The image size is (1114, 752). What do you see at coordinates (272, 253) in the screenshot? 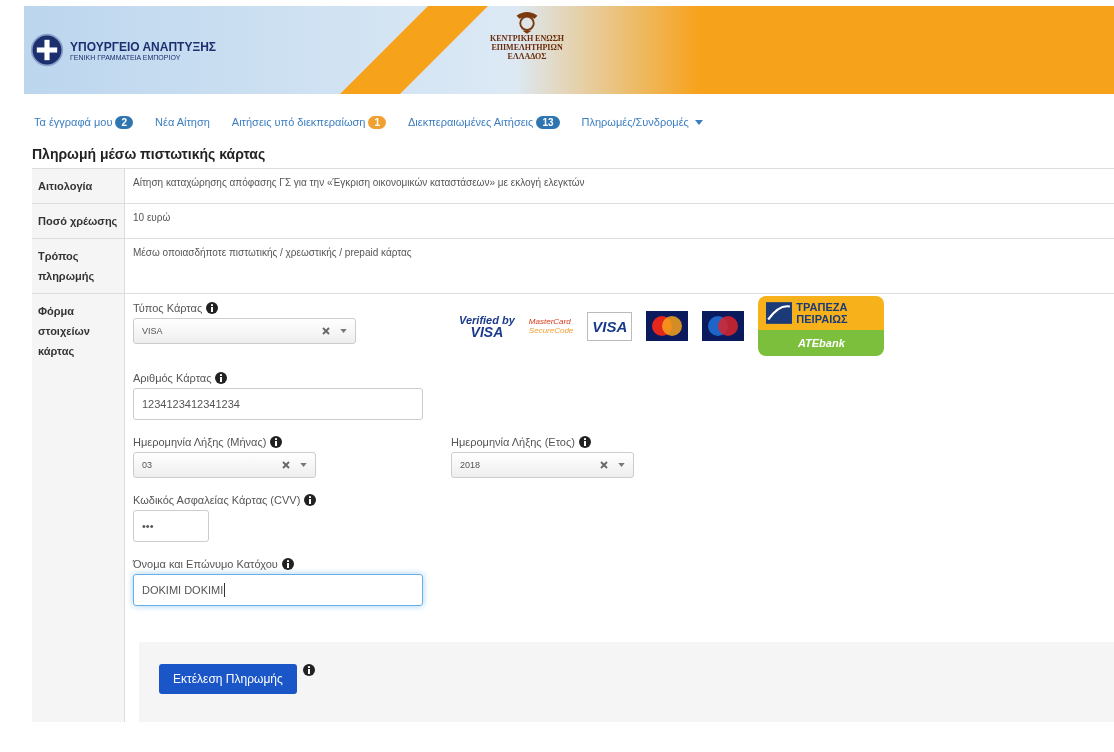
I see `table-cell-text: Μέσω οποιασδήποτε πιστωτικής / χρεωστικής / prepaid κάρτας` at bounding box center [272, 253].